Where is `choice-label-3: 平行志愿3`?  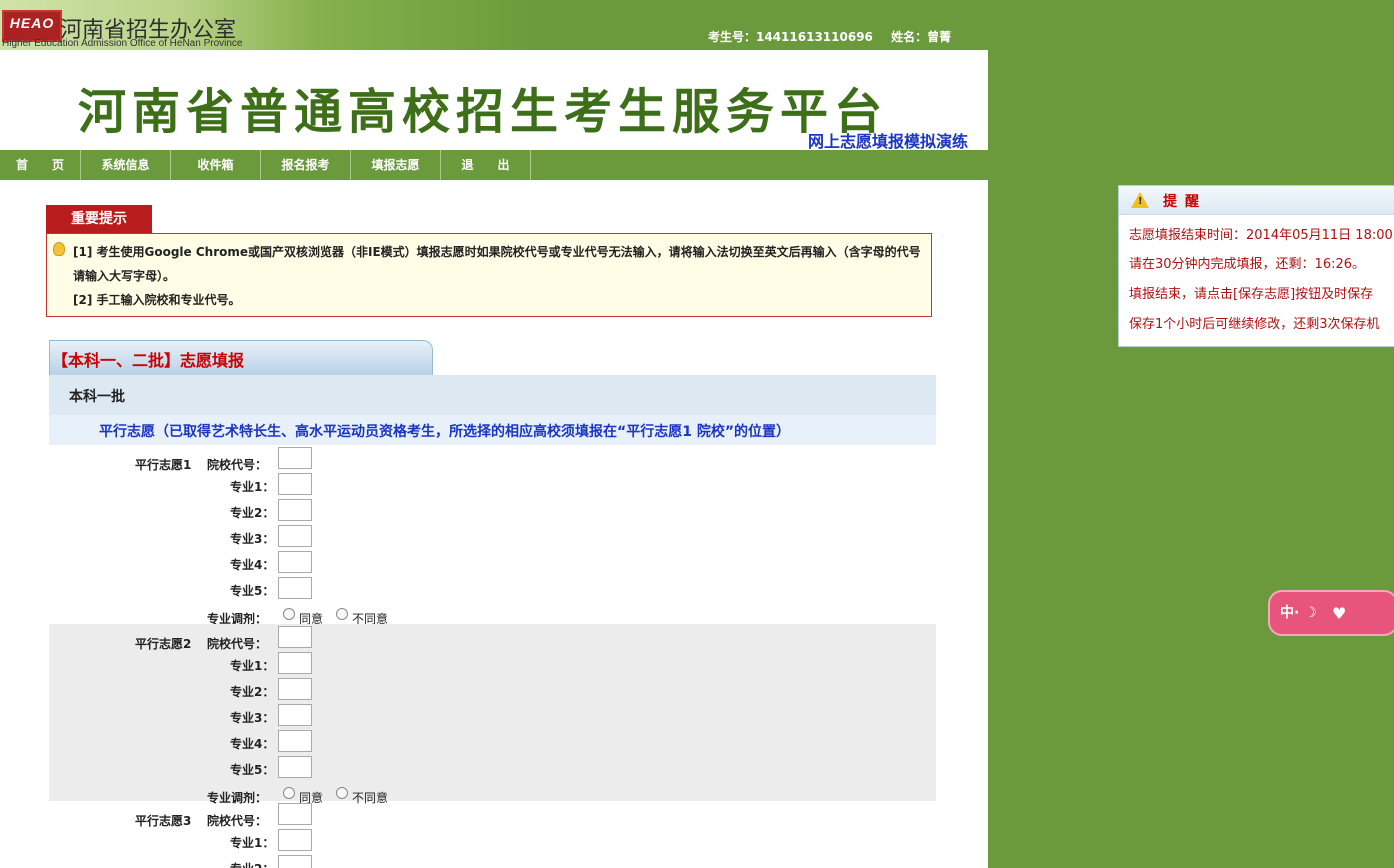
choice-label-3: 平行志愿3 is located at coordinates (163, 821).